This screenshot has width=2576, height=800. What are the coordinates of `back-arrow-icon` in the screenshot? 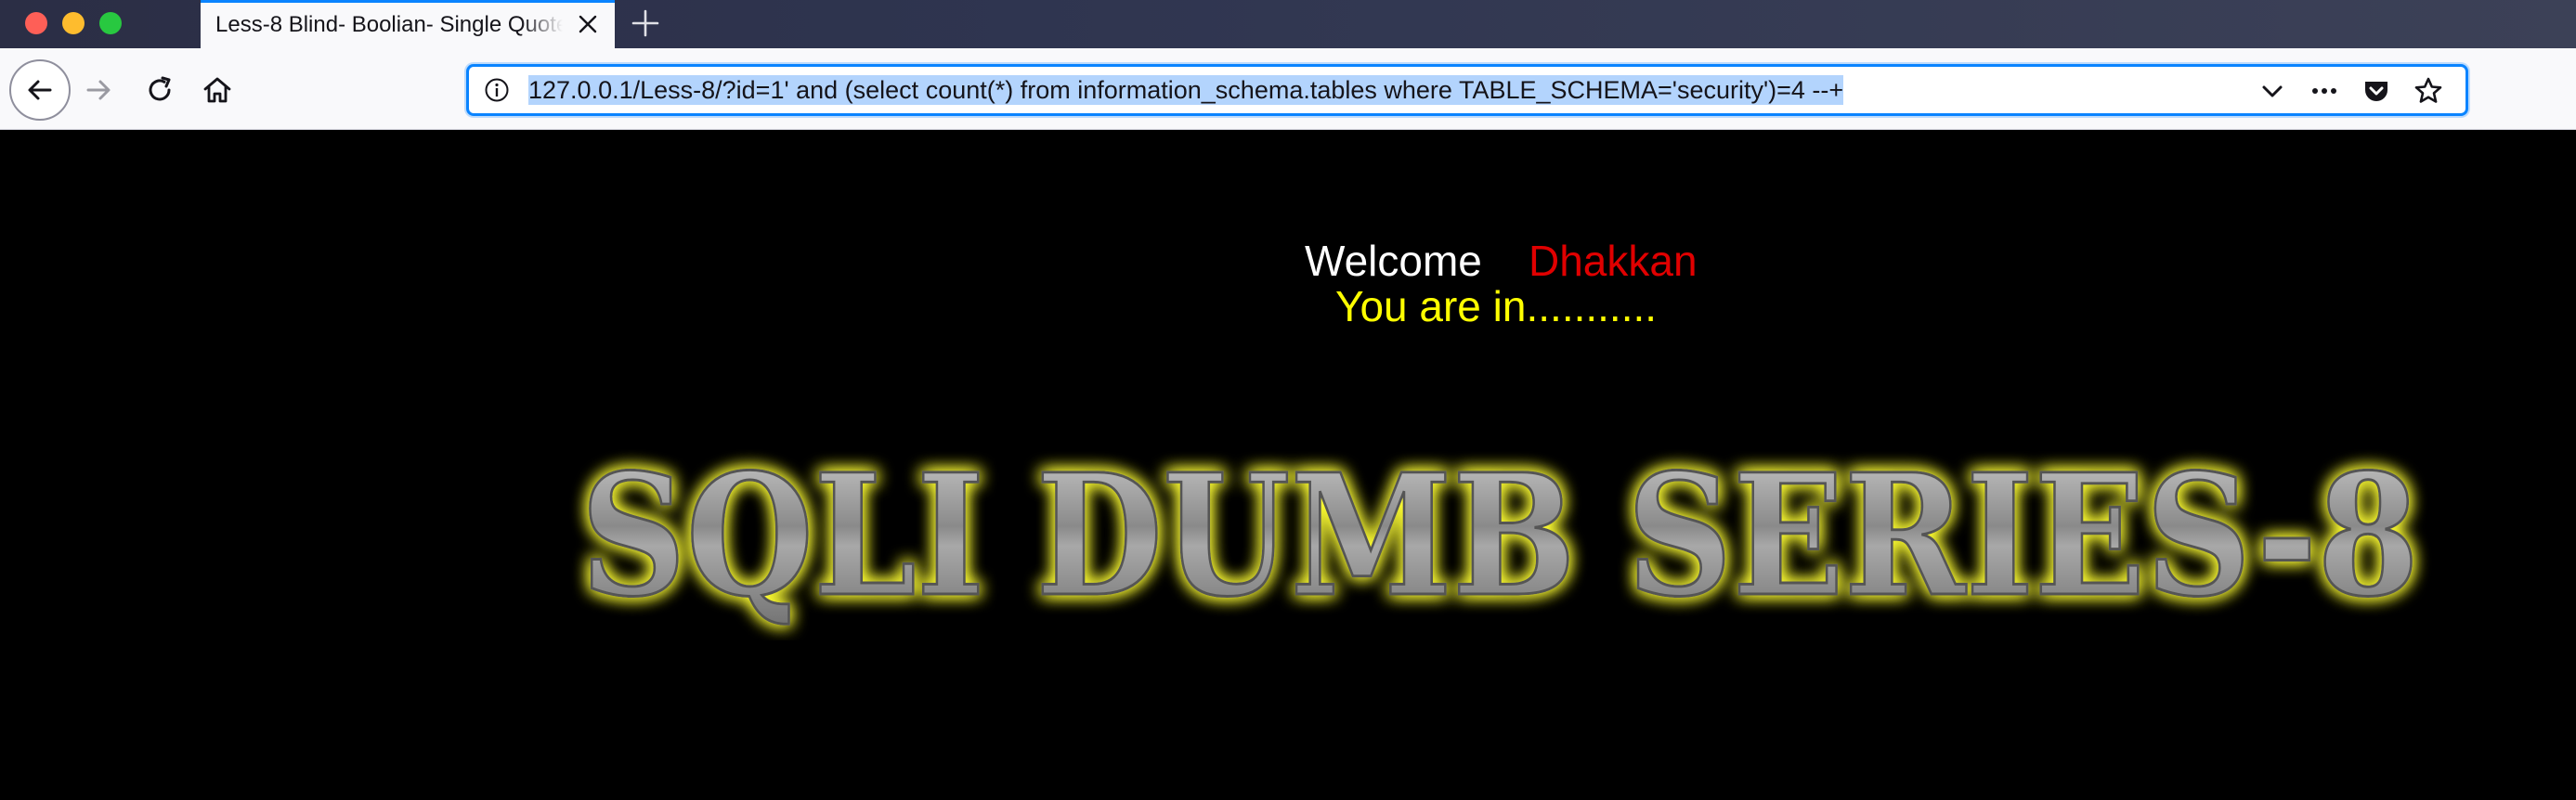 It's located at (40, 90).